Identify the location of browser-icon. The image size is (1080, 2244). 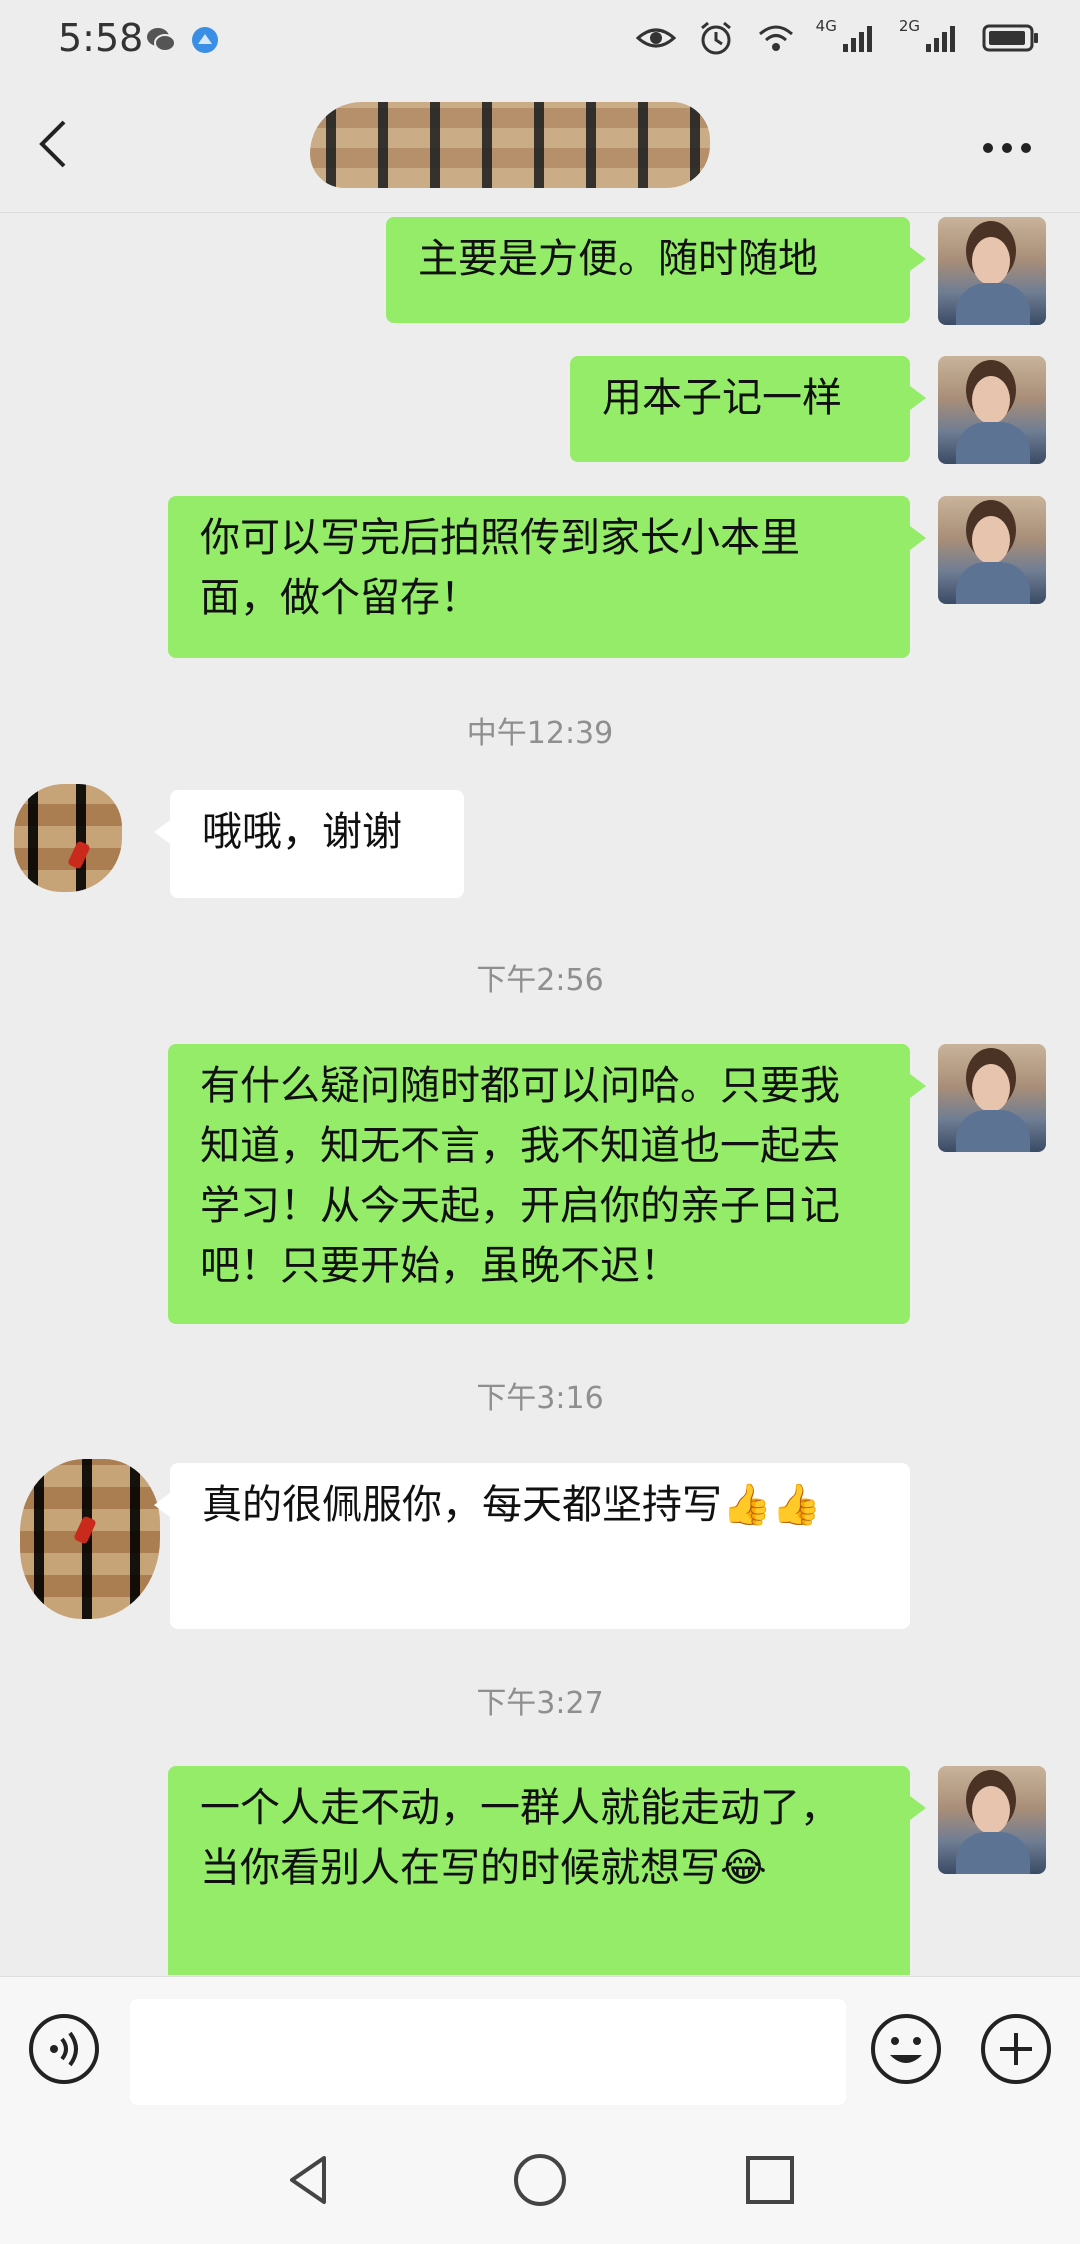
(205, 40).